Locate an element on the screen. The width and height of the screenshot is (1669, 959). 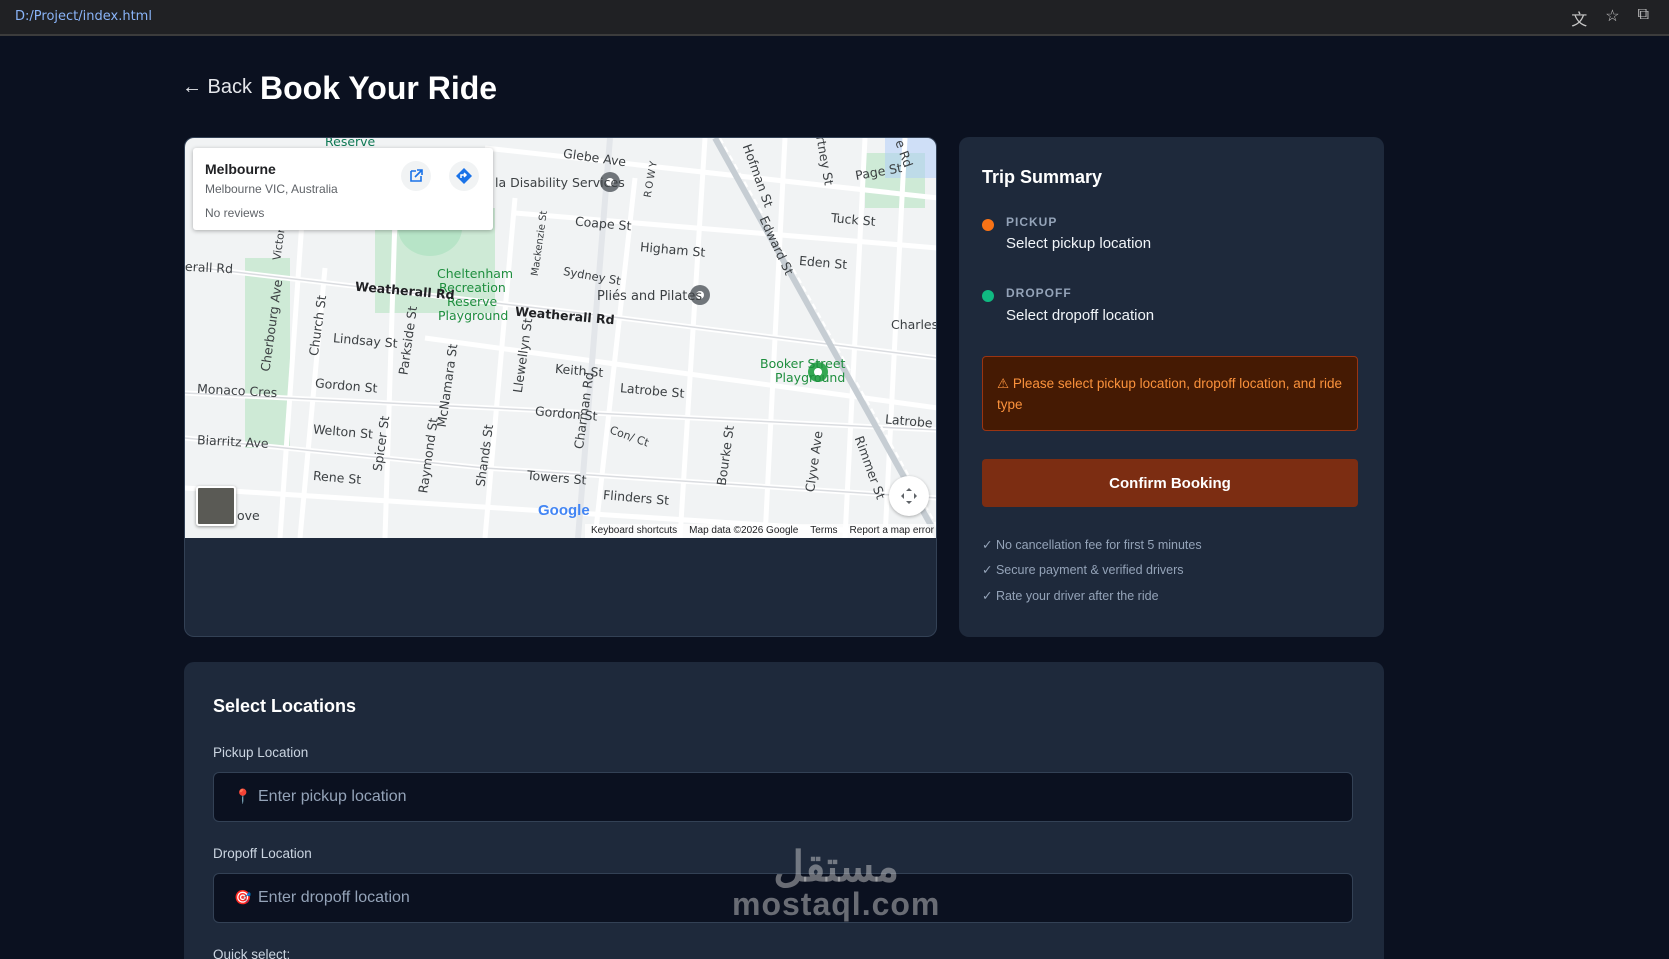
pickup-value: Select pickup location is located at coordinates (1079, 243).